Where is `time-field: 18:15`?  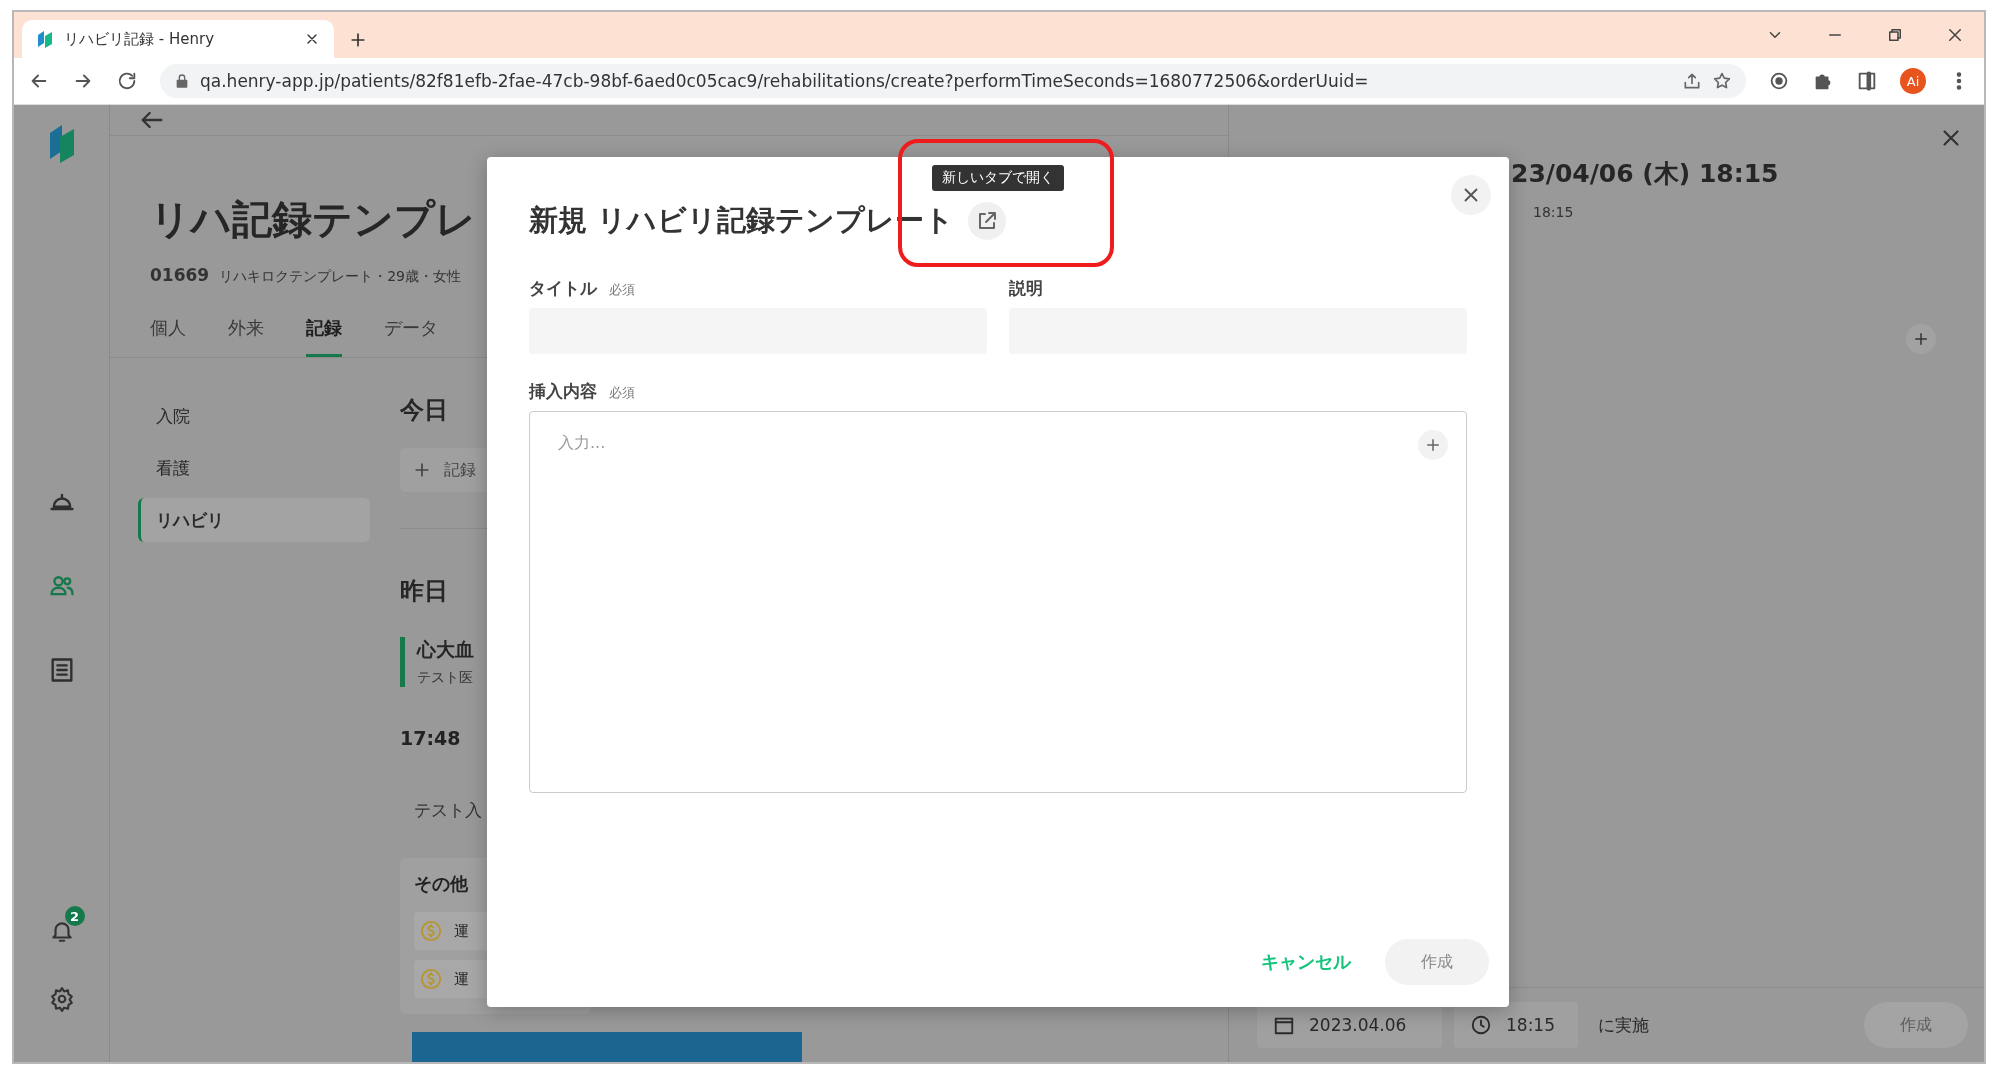 time-field: 18:15 is located at coordinates (1516, 1025).